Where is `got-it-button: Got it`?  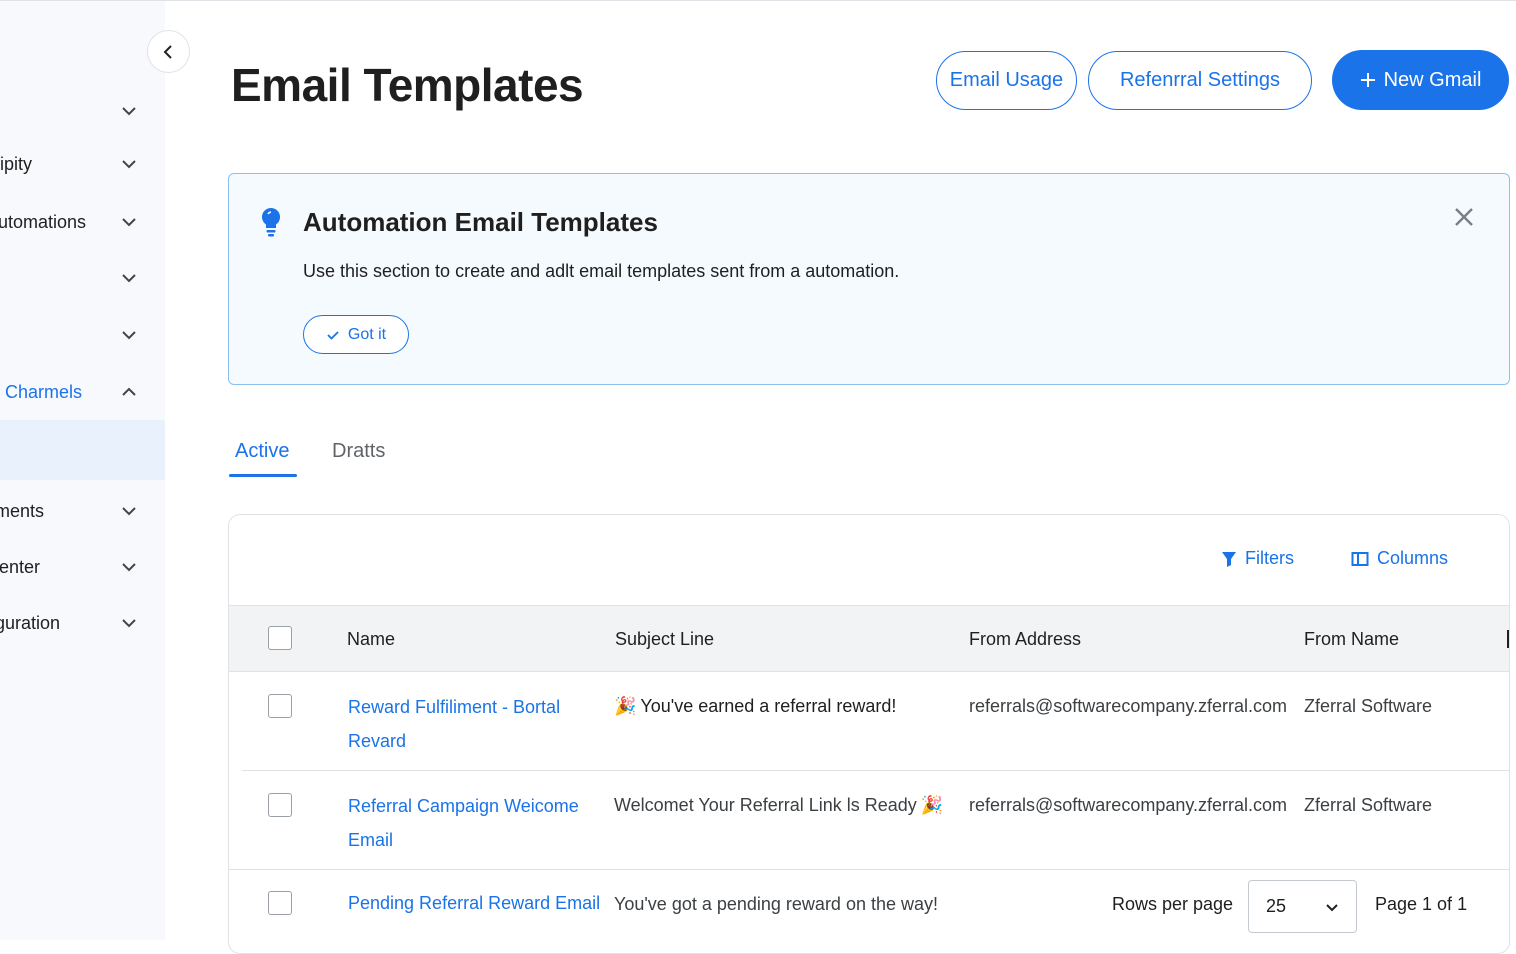 got-it-button: Got it is located at coordinates (356, 334).